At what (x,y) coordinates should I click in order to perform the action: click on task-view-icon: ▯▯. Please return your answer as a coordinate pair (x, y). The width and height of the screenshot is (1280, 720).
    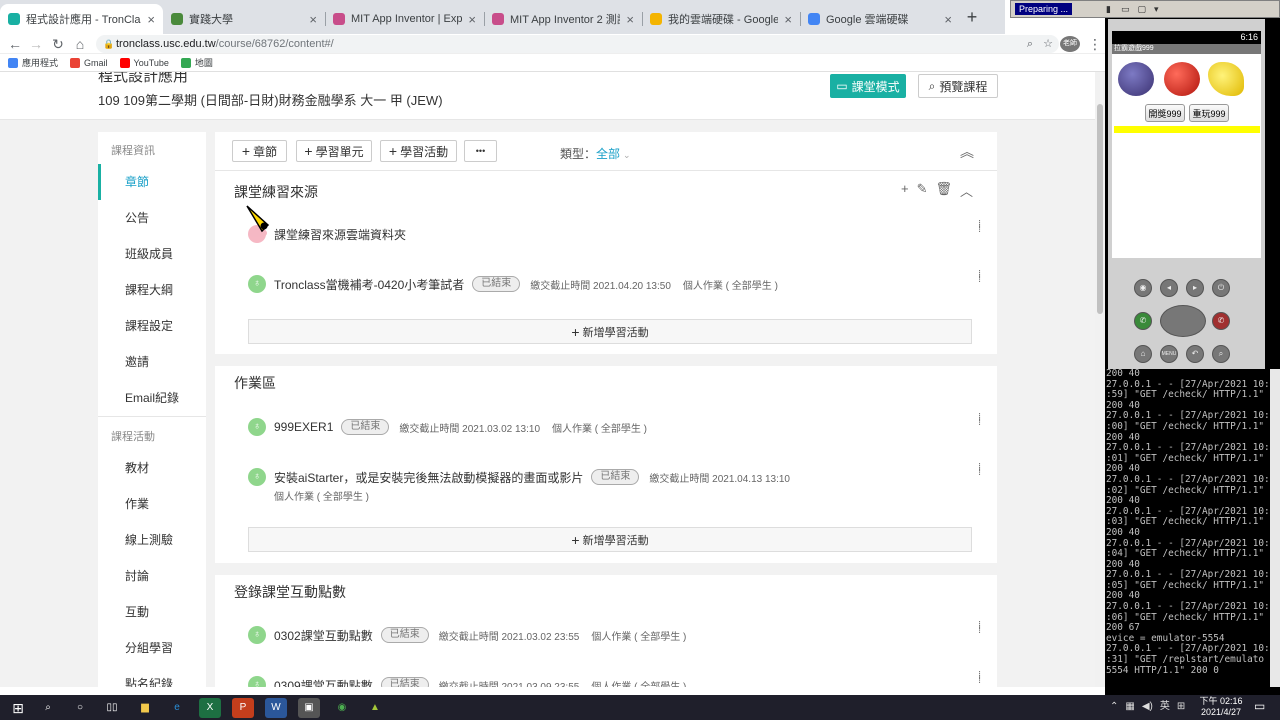
    Looking at the image, I should click on (112, 708).